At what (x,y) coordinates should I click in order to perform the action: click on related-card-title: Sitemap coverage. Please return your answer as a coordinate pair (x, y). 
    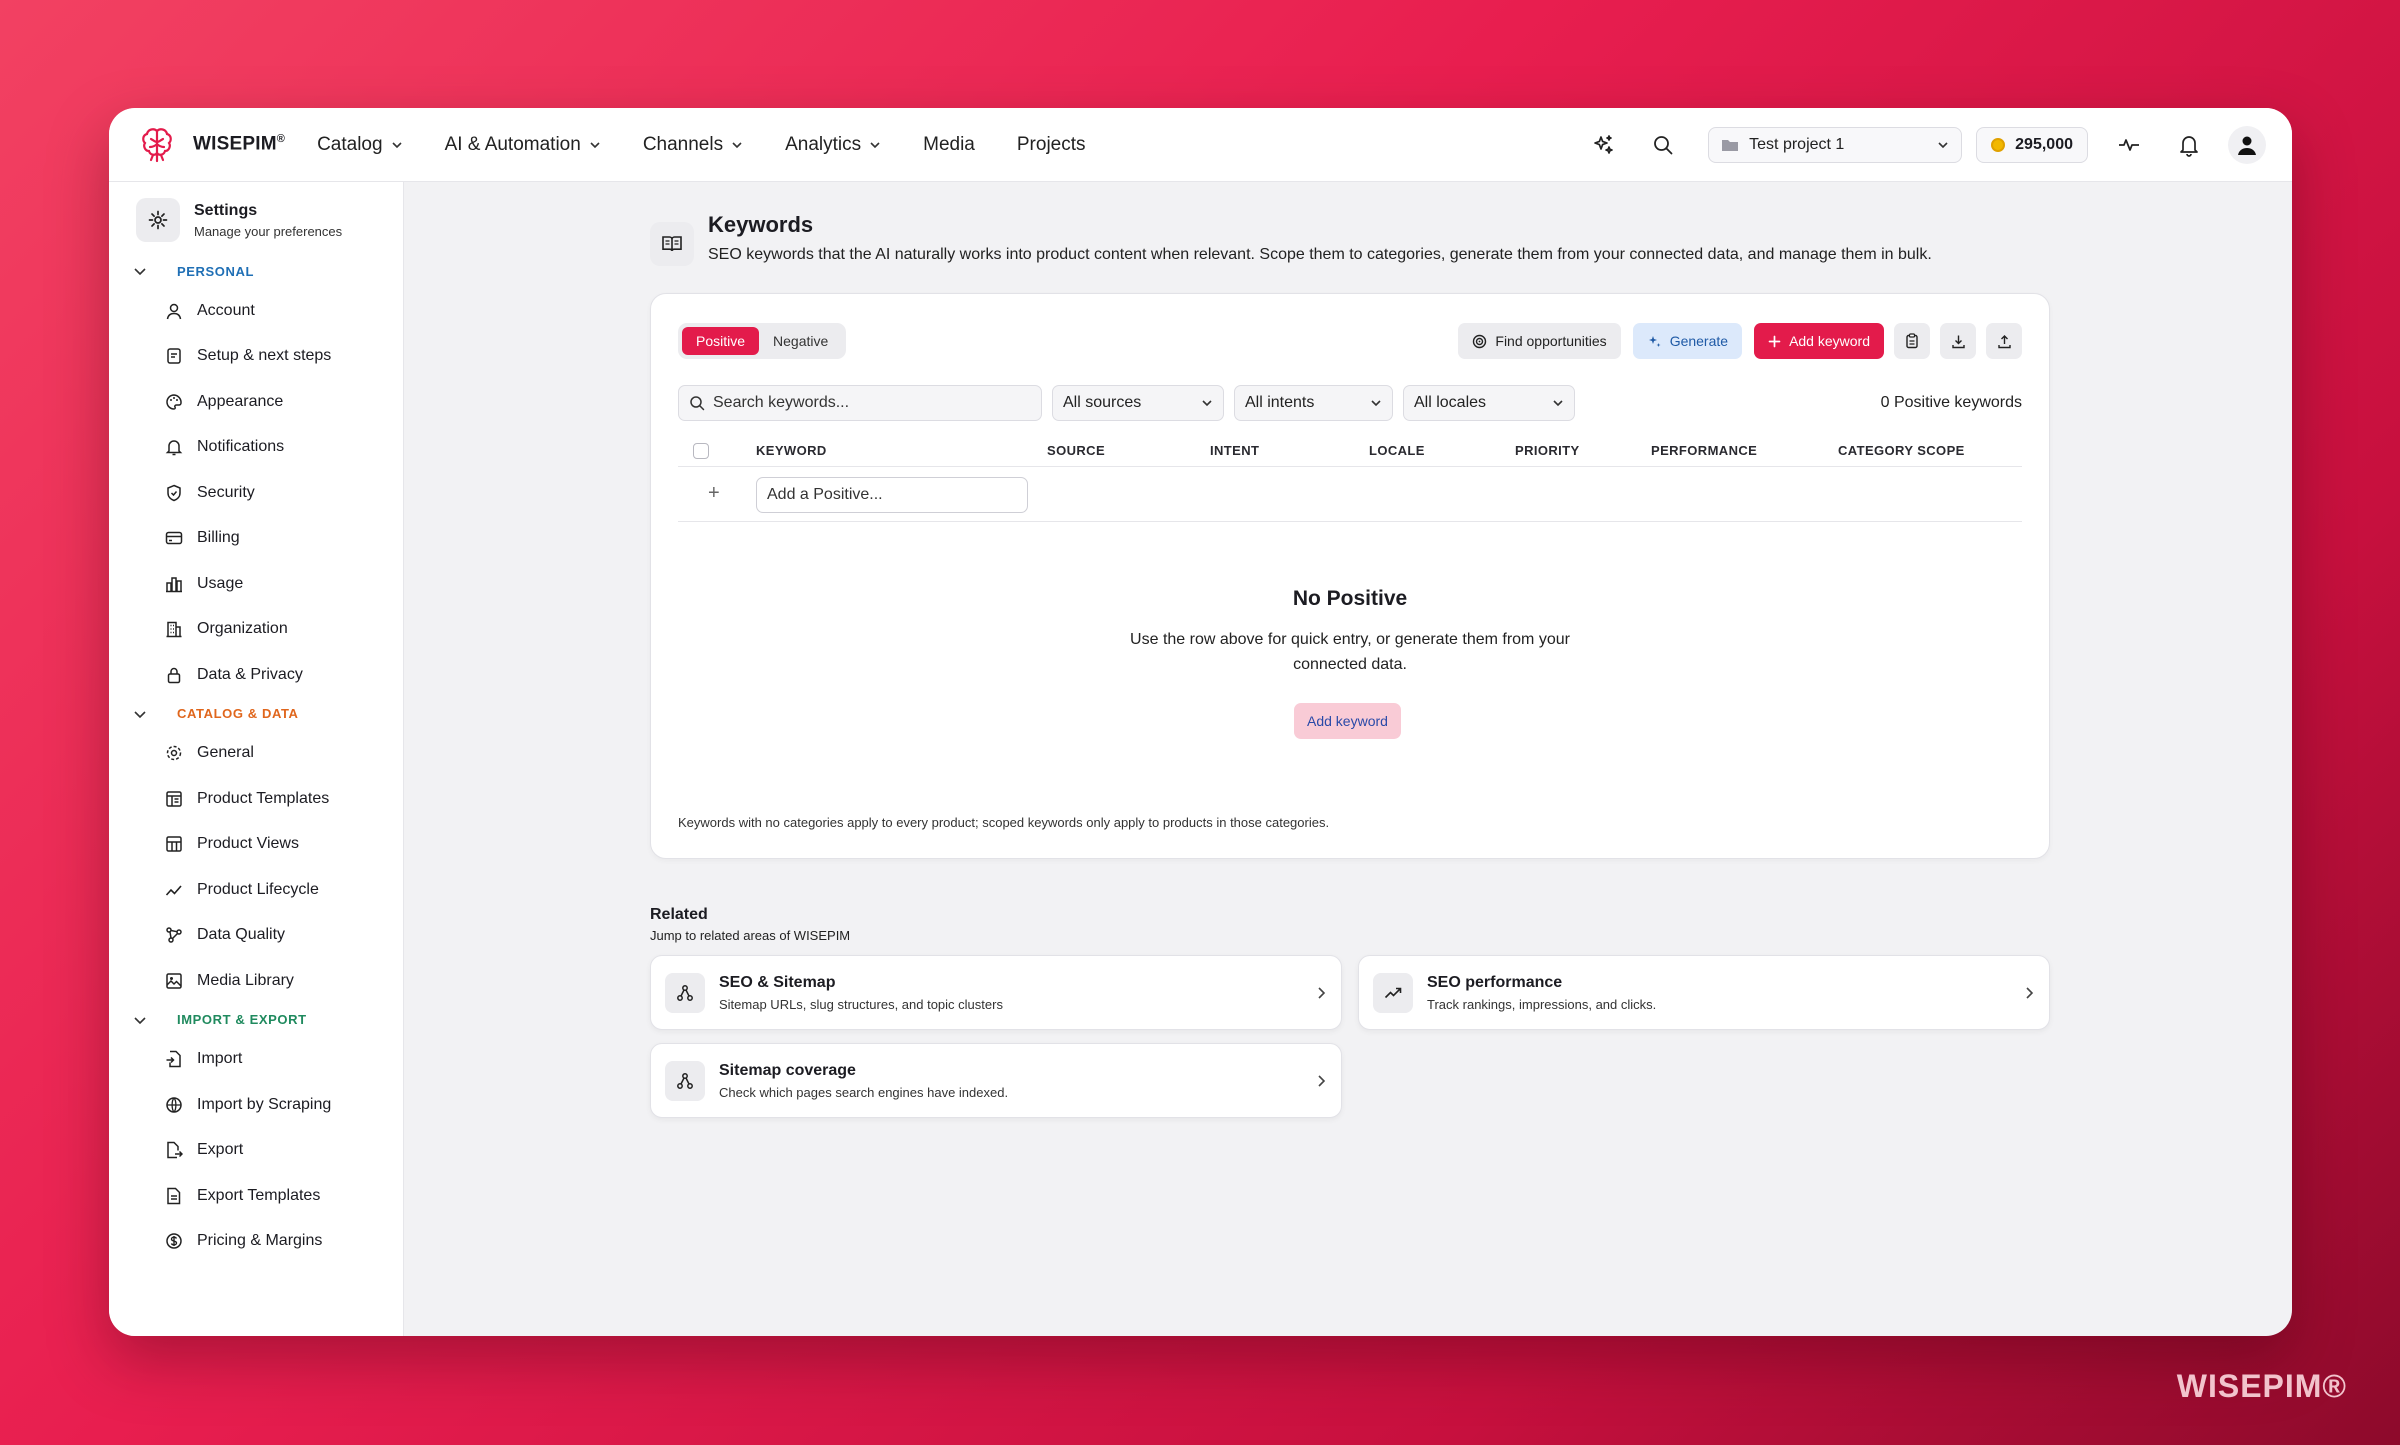
    Looking at the image, I should click on (787, 1070).